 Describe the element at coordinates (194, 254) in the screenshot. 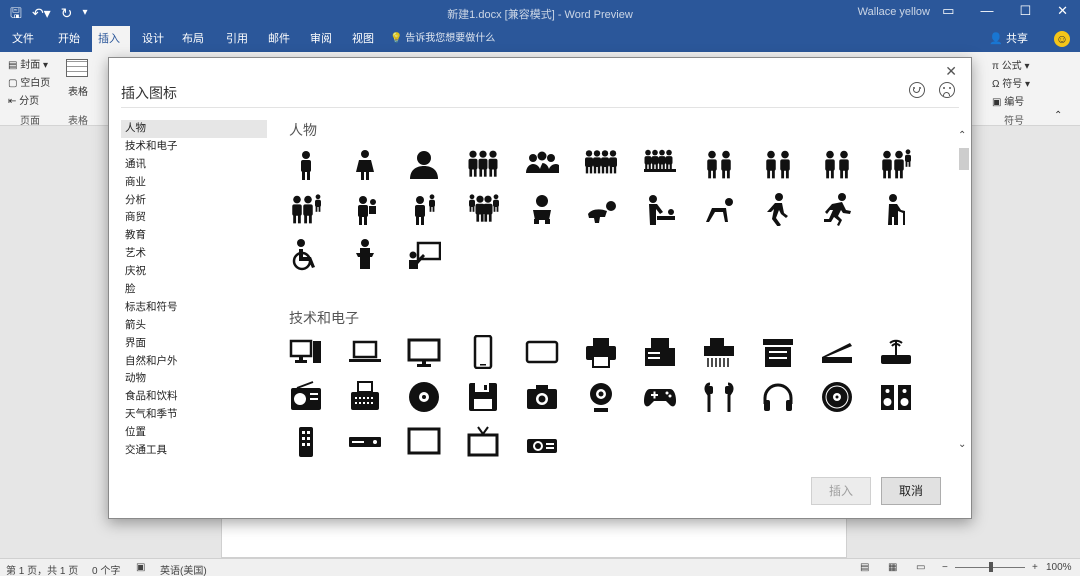

I see `category-item: 艺术` at that location.